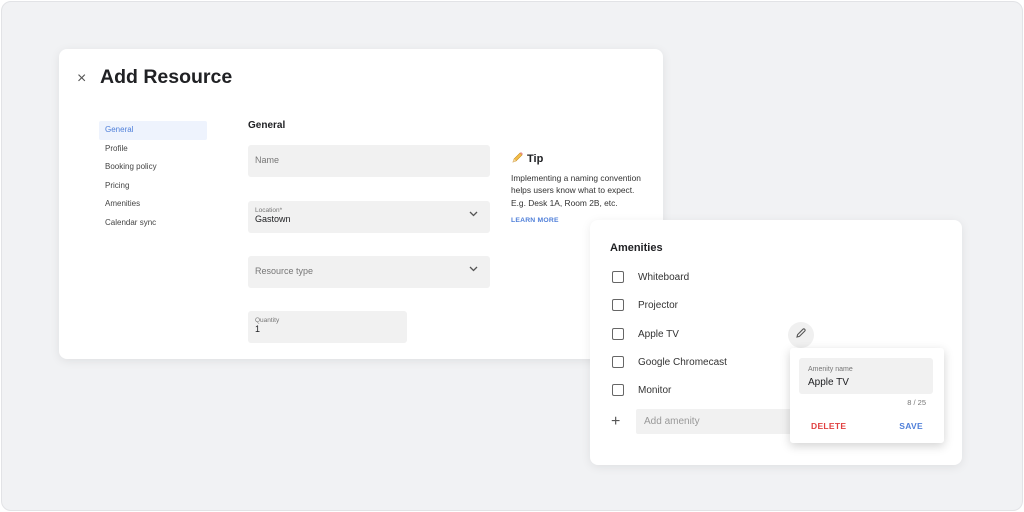 The height and width of the screenshot is (512, 1024). I want to click on amenity-label: Google Chromecast, so click(682, 362).